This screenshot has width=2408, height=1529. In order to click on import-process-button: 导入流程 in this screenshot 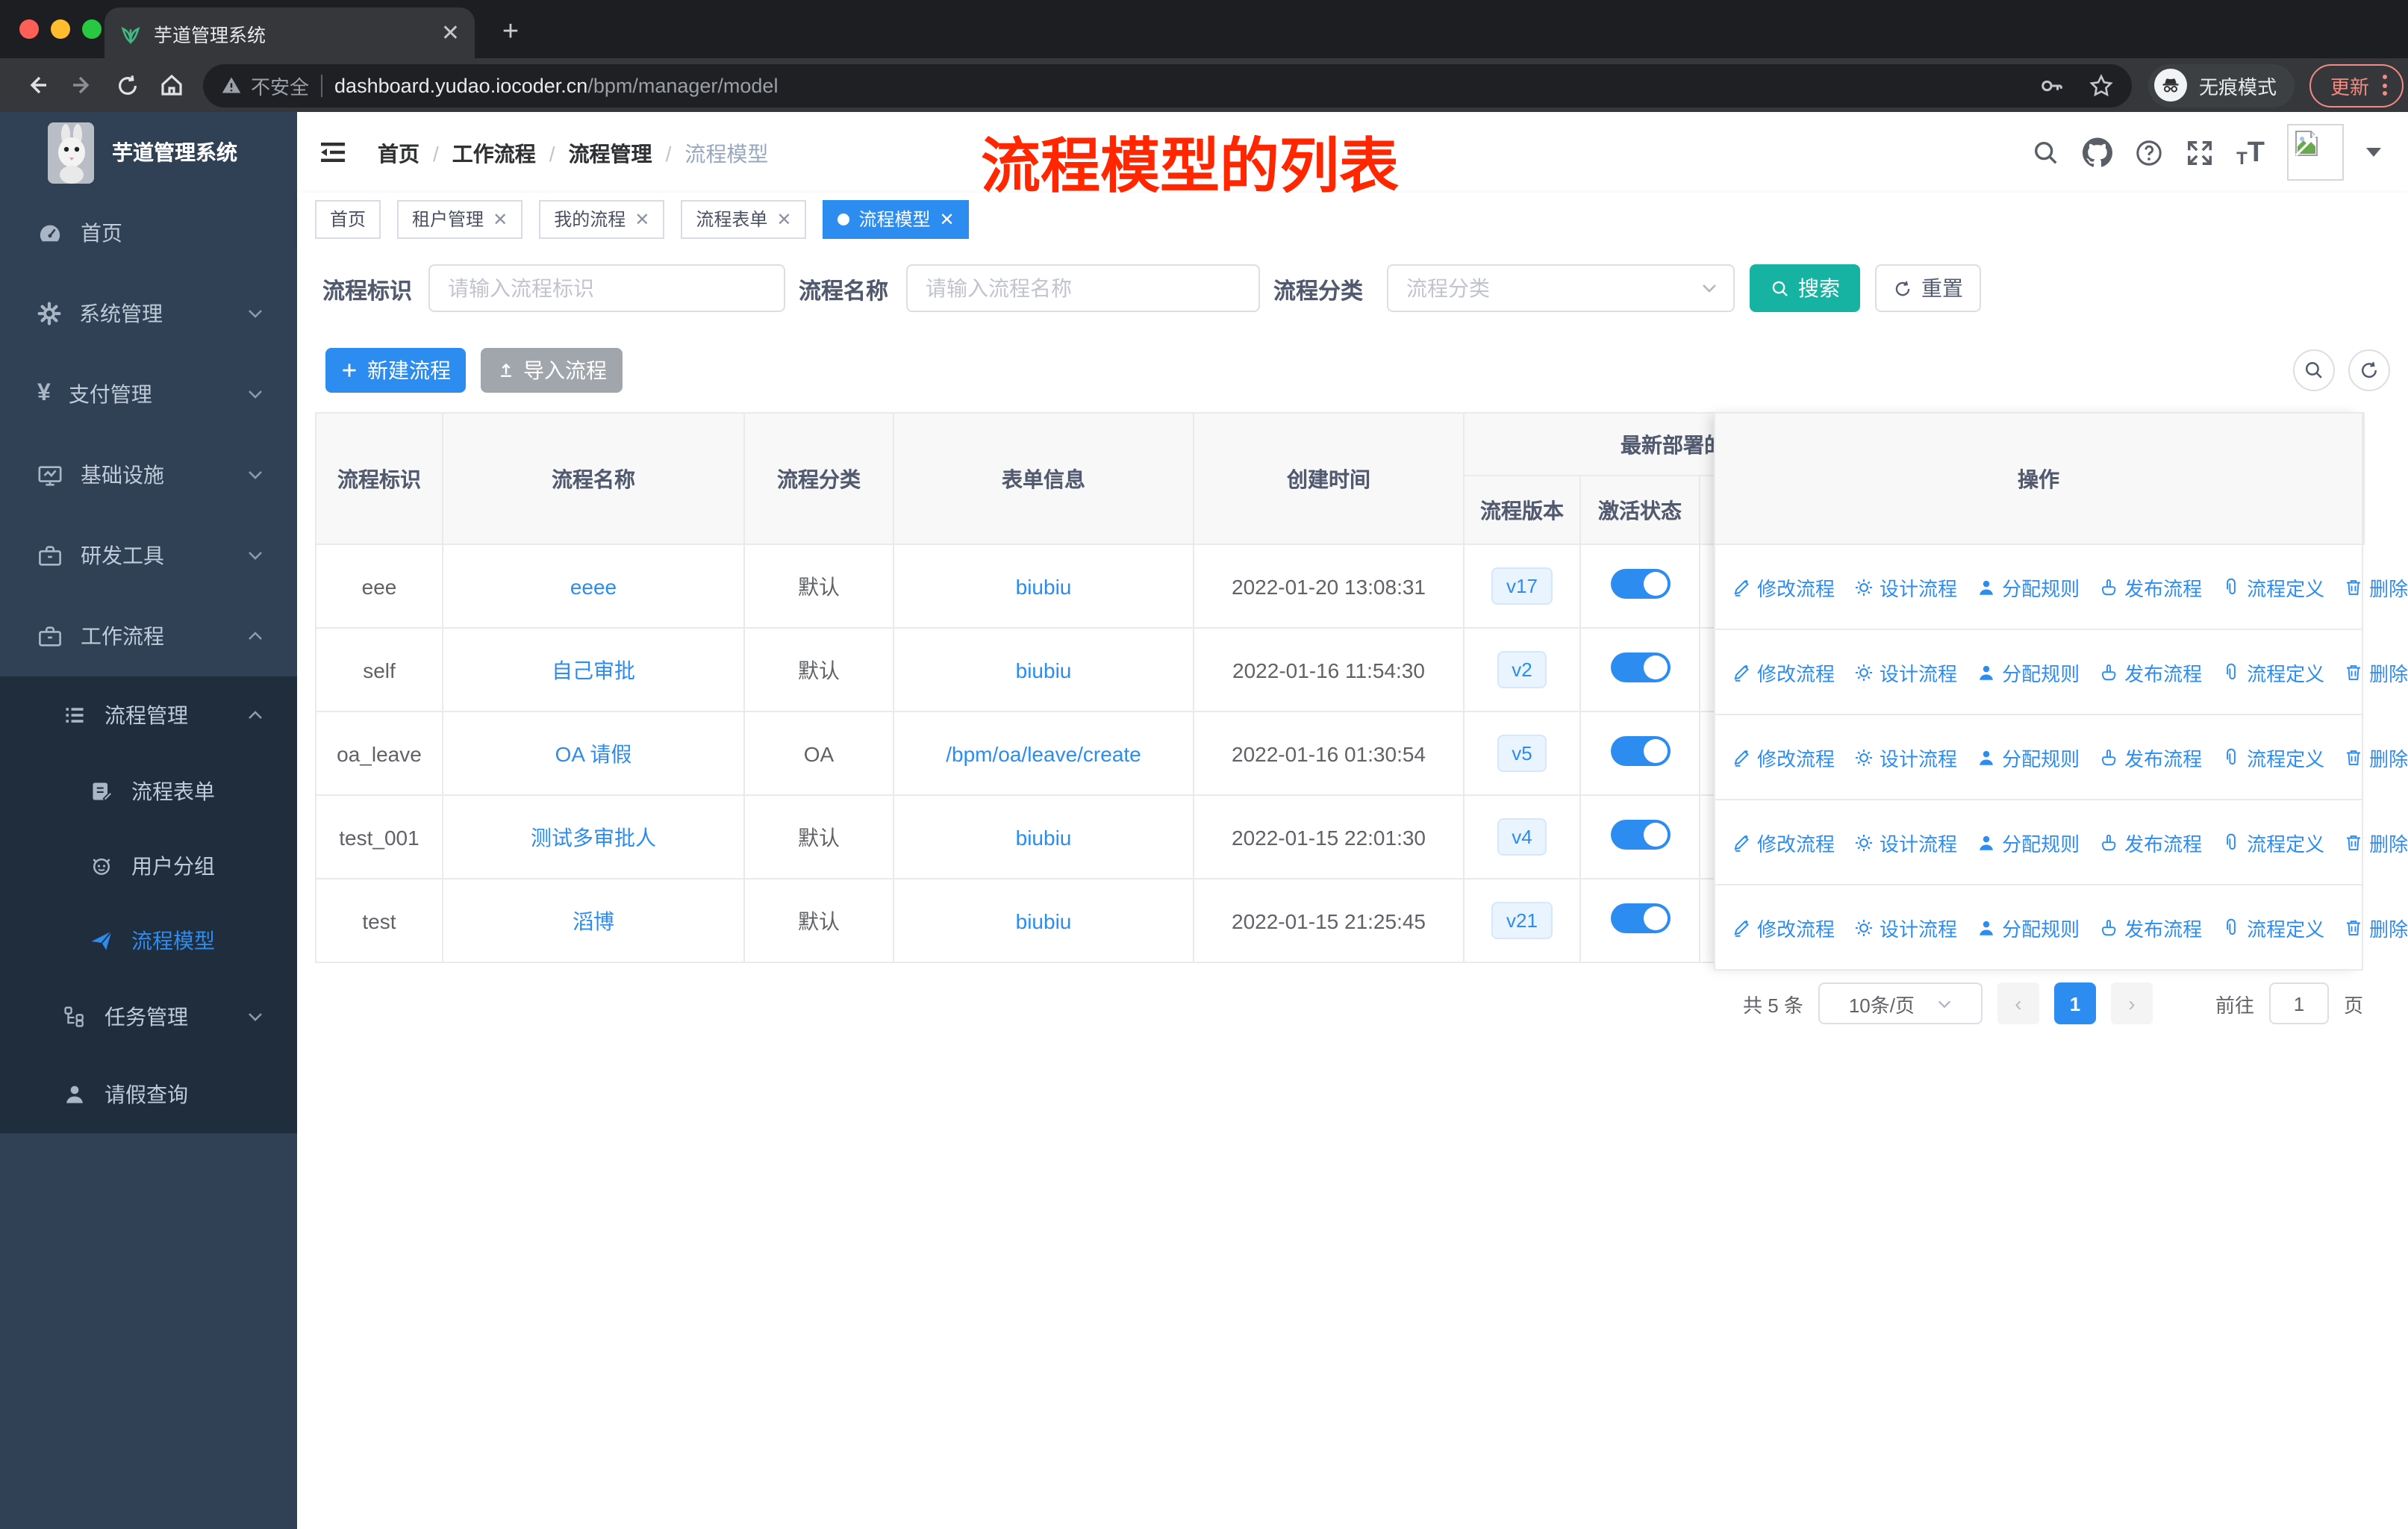, I will do `click(552, 371)`.